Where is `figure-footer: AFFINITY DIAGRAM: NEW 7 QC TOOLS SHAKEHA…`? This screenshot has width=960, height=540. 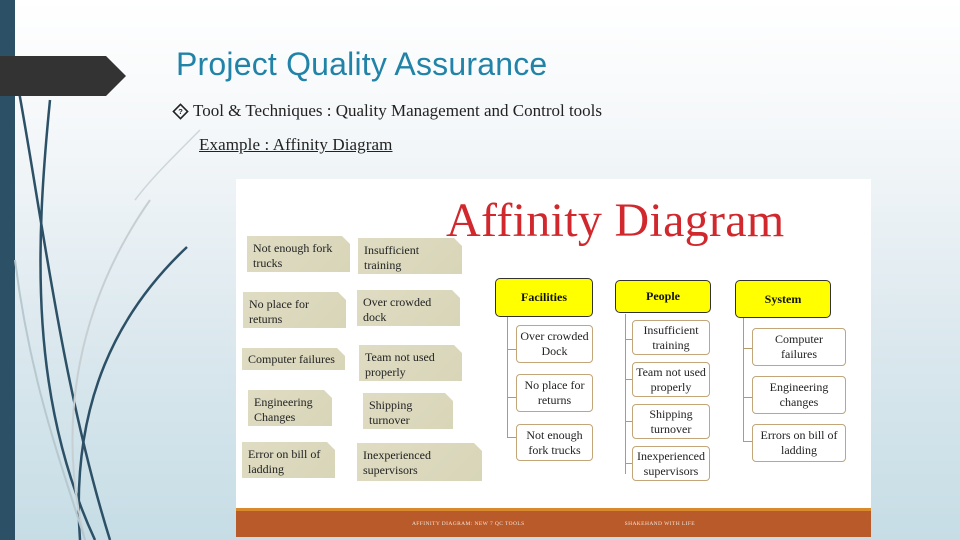
figure-footer: AFFINITY DIAGRAM: NEW 7 QC TOOLS SHAKEHA… is located at coordinates (553, 522).